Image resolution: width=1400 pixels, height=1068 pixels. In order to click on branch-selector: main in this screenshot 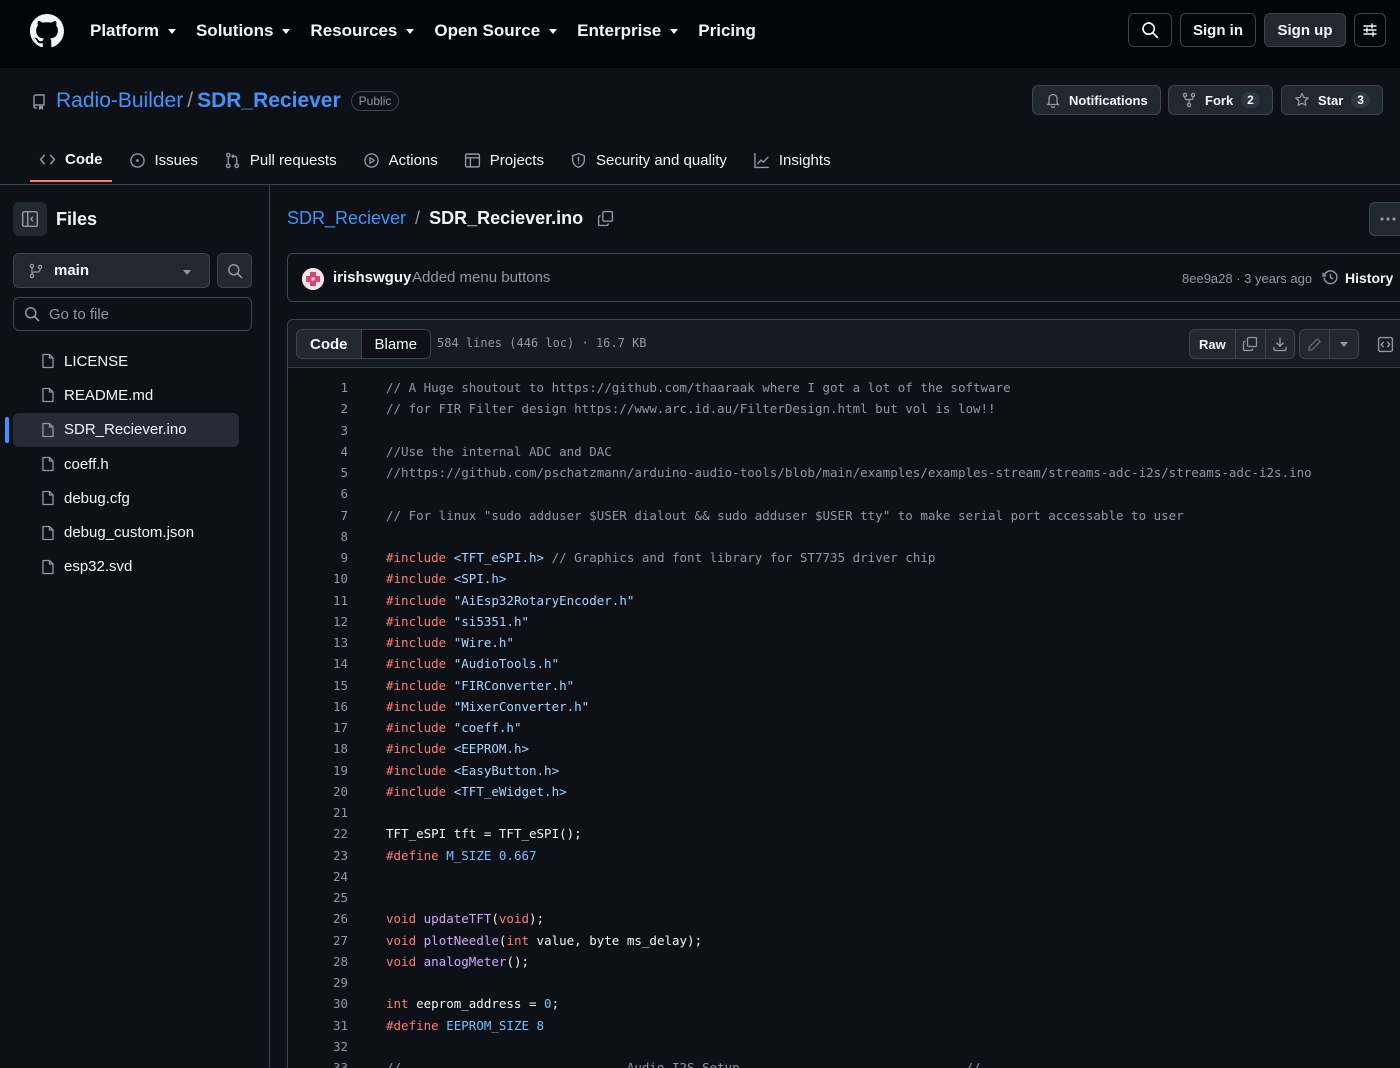, I will do `click(111, 270)`.